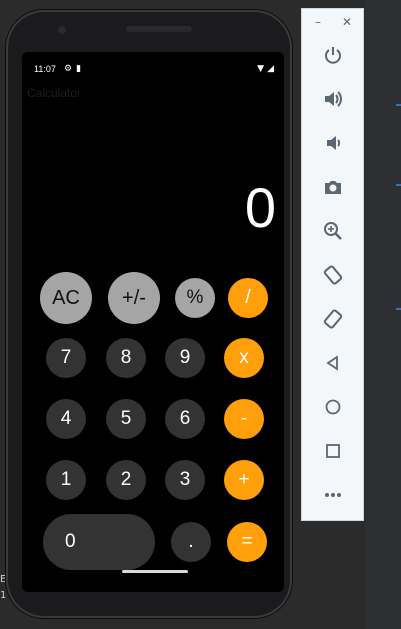 The height and width of the screenshot is (629, 401). I want to click on digit-1-button: 1, so click(66, 480).